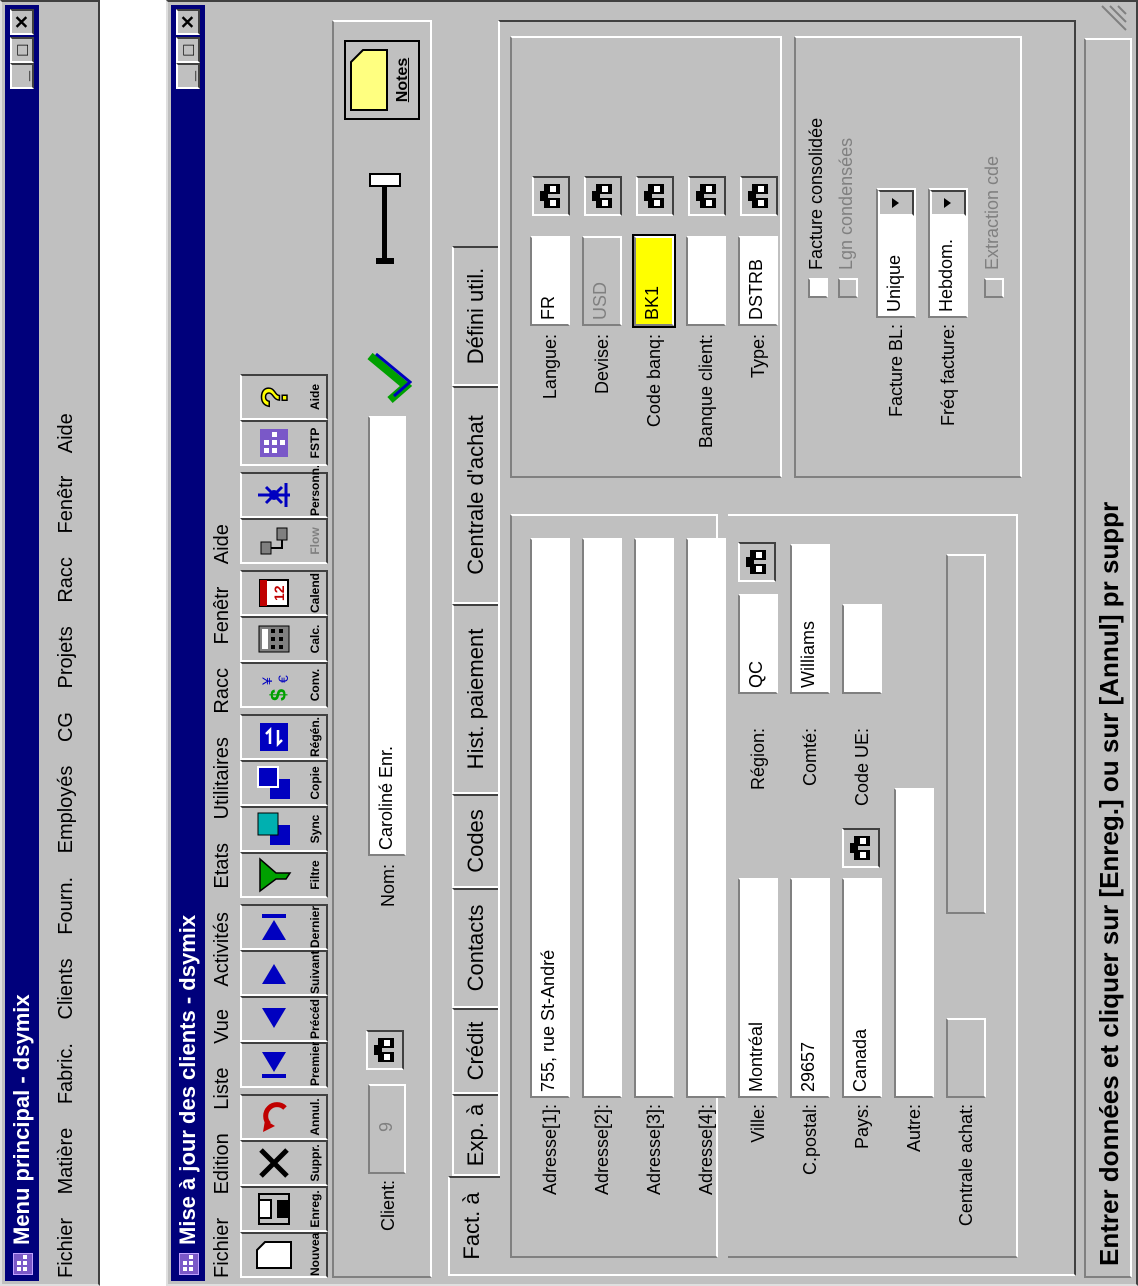  Describe the element at coordinates (284, 1209) in the screenshot. I see `enreg-button: Enreg.` at that location.